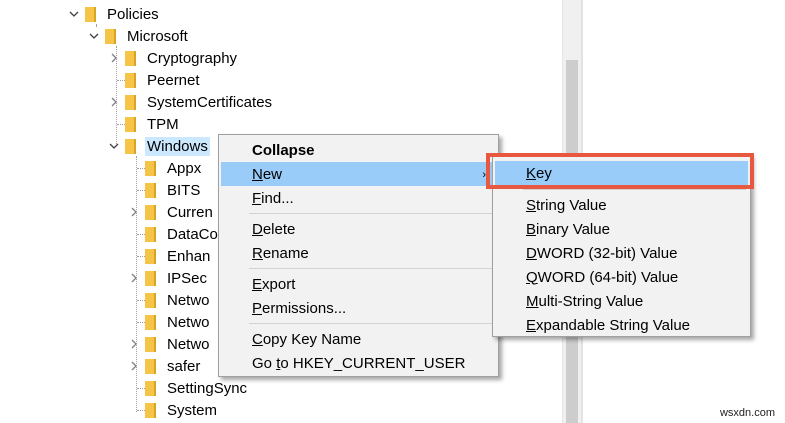 Image resolution: width=785 pixels, height=423 pixels. What do you see at coordinates (133, 14) in the screenshot?
I see `tree-node-label: Policies` at bounding box center [133, 14].